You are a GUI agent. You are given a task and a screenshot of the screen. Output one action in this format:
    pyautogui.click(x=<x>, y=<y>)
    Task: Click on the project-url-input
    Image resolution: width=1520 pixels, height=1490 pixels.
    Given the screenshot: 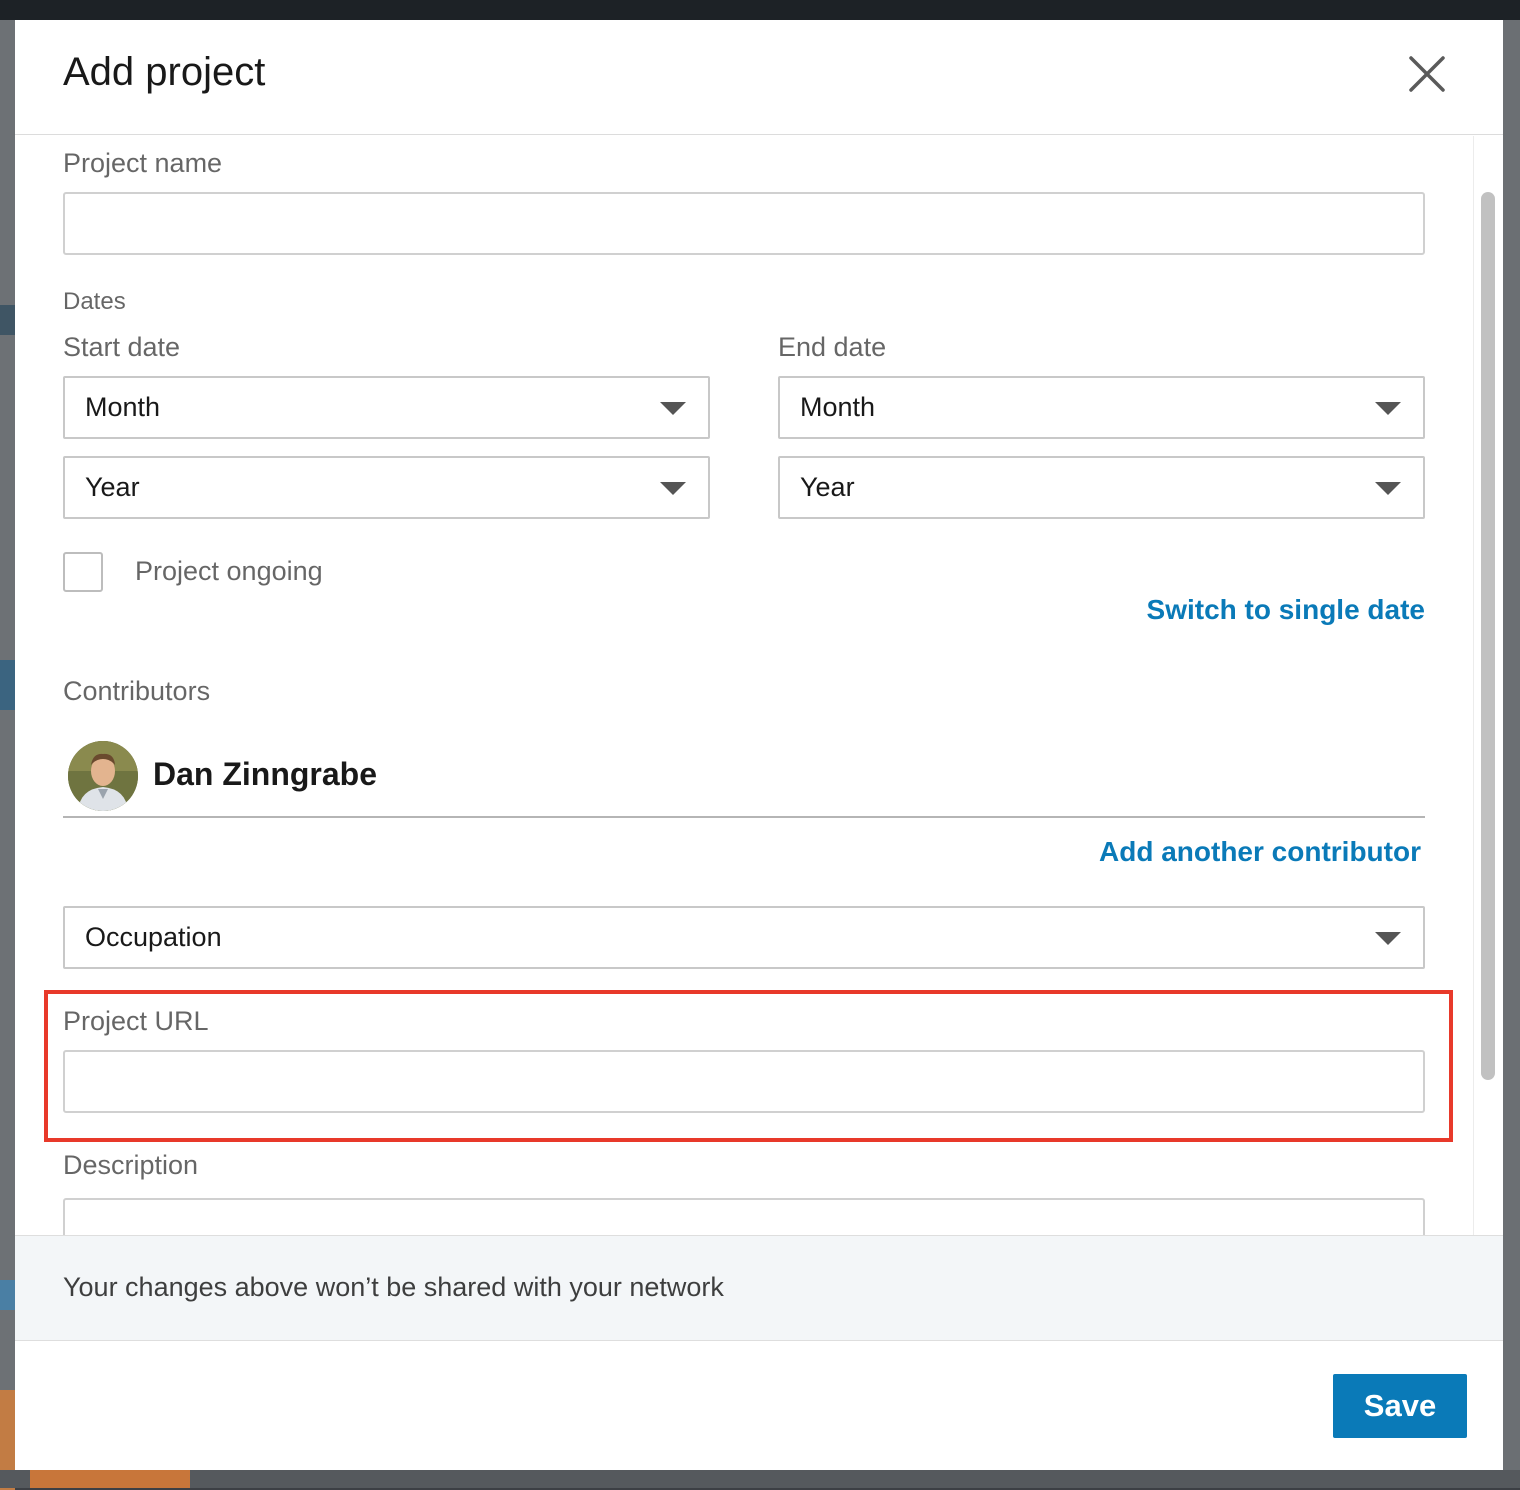 What is the action you would take?
    pyautogui.click(x=744, y=1081)
    